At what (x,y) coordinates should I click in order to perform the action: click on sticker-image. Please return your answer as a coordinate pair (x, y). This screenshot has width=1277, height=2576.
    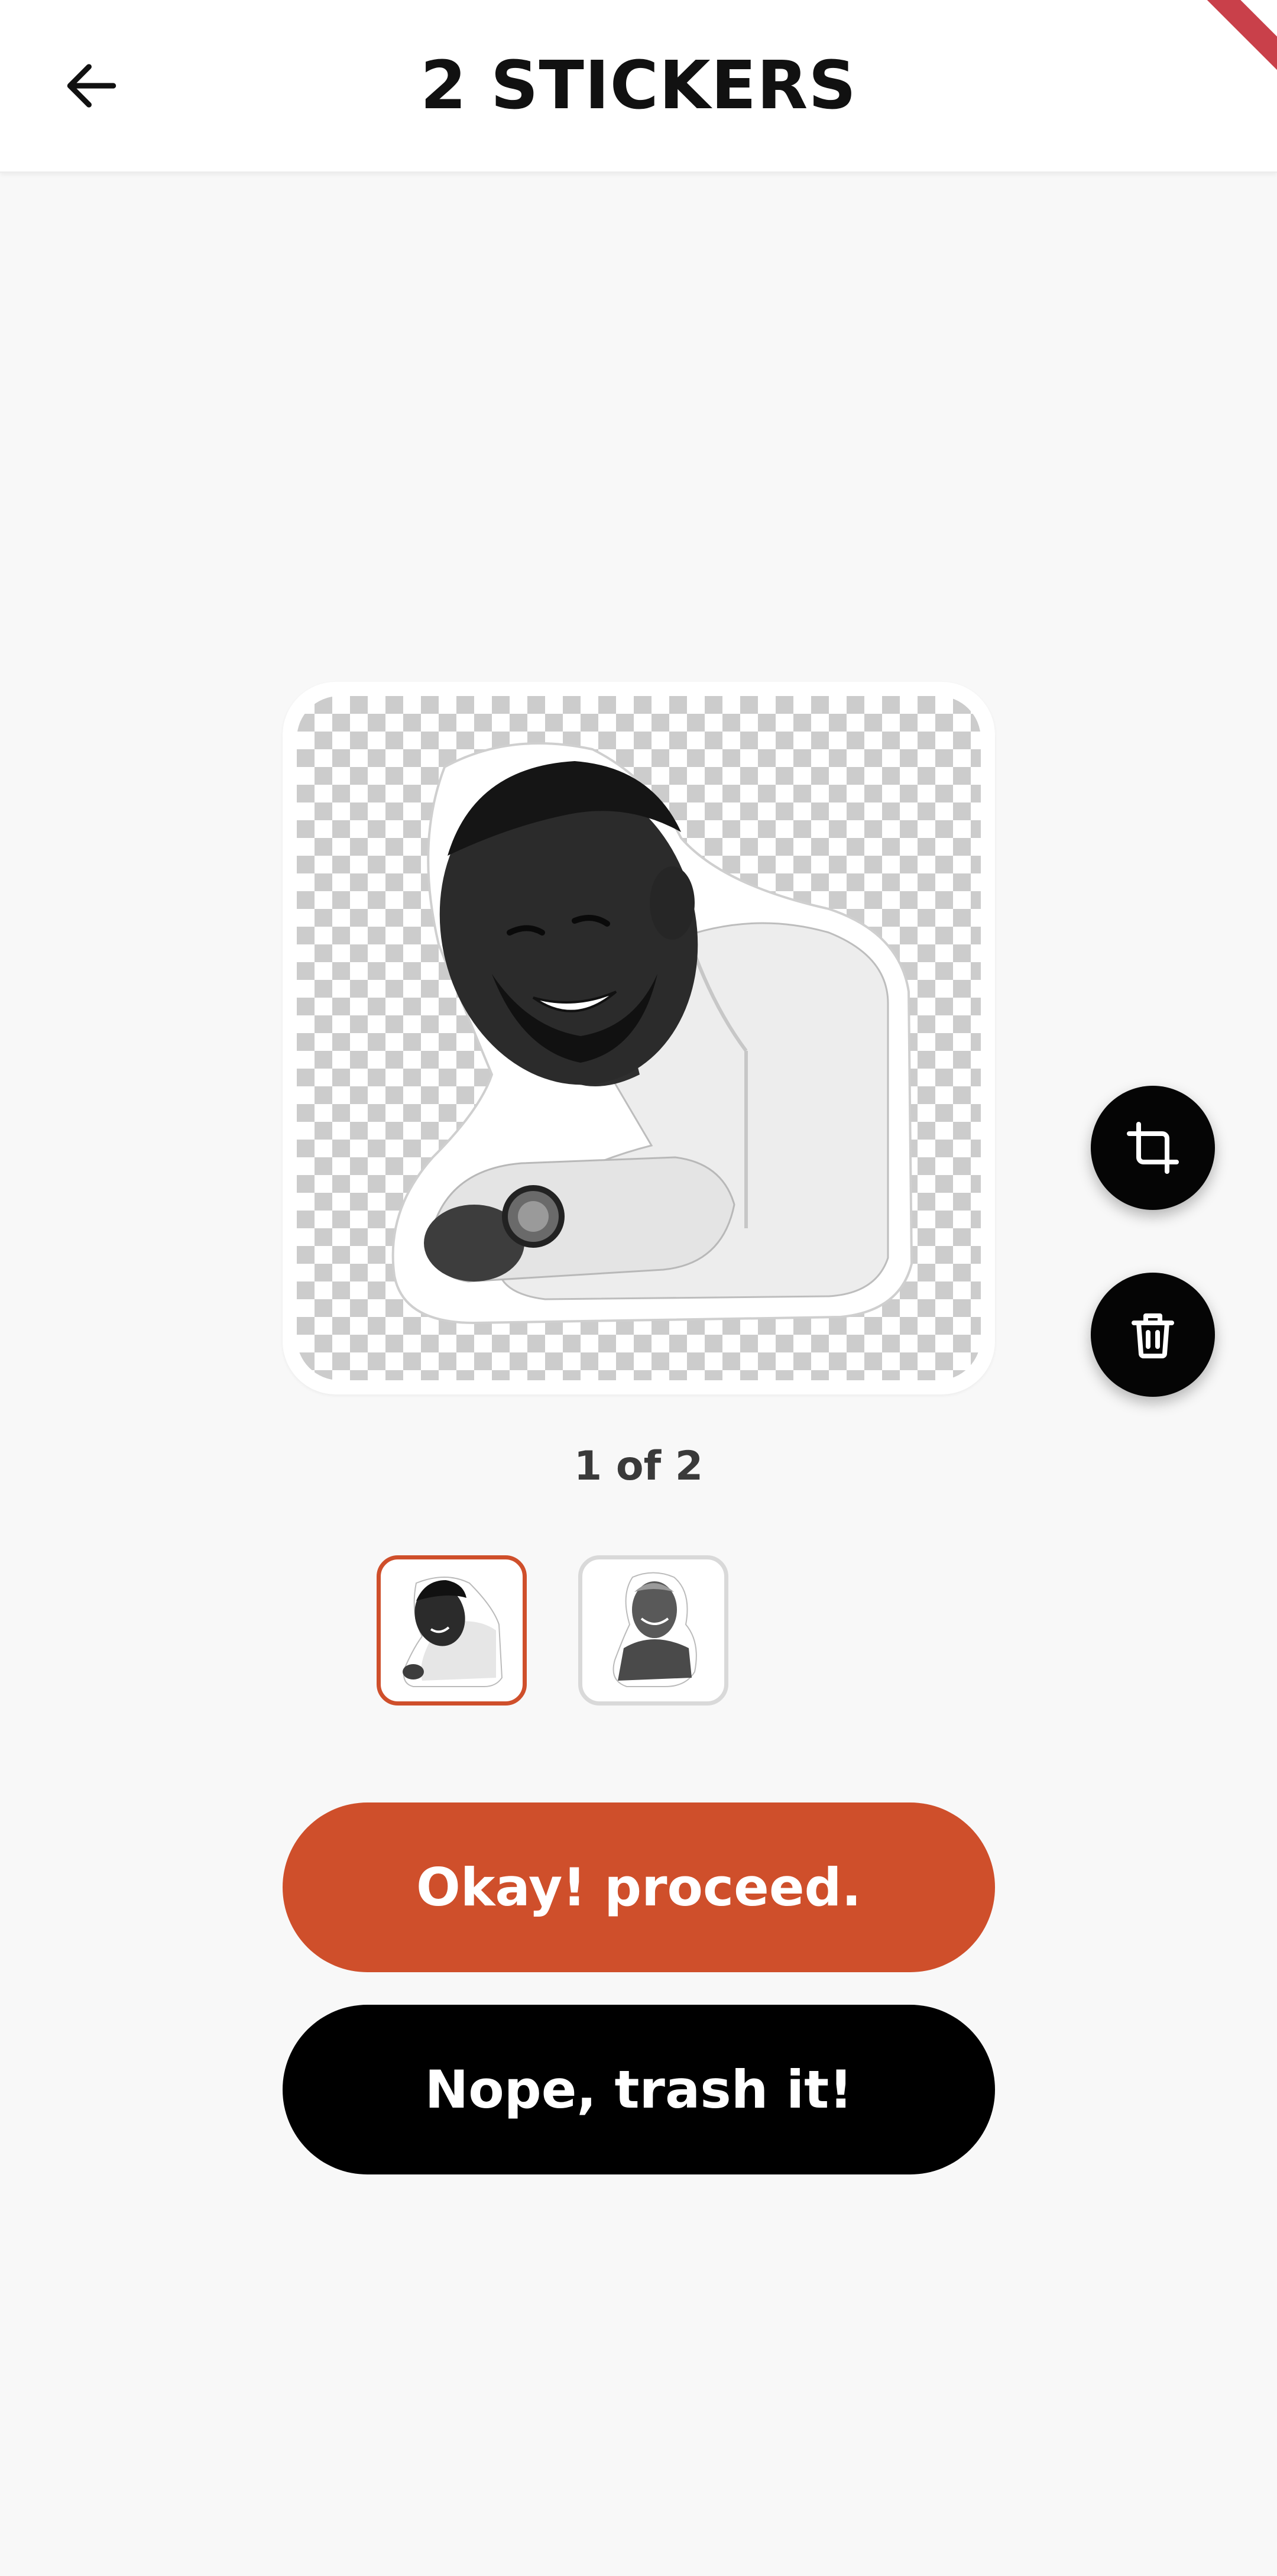
    Looking at the image, I should click on (652, 1034).